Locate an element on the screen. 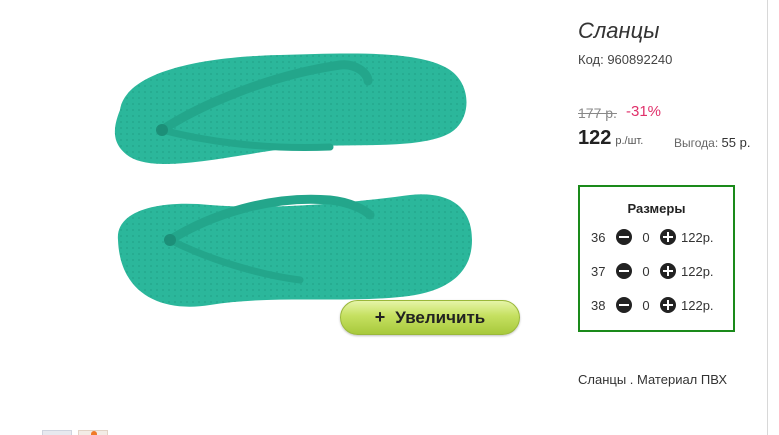 This screenshot has width=779, height=435. size-row: 38 0 122р. is located at coordinates (652, 305).